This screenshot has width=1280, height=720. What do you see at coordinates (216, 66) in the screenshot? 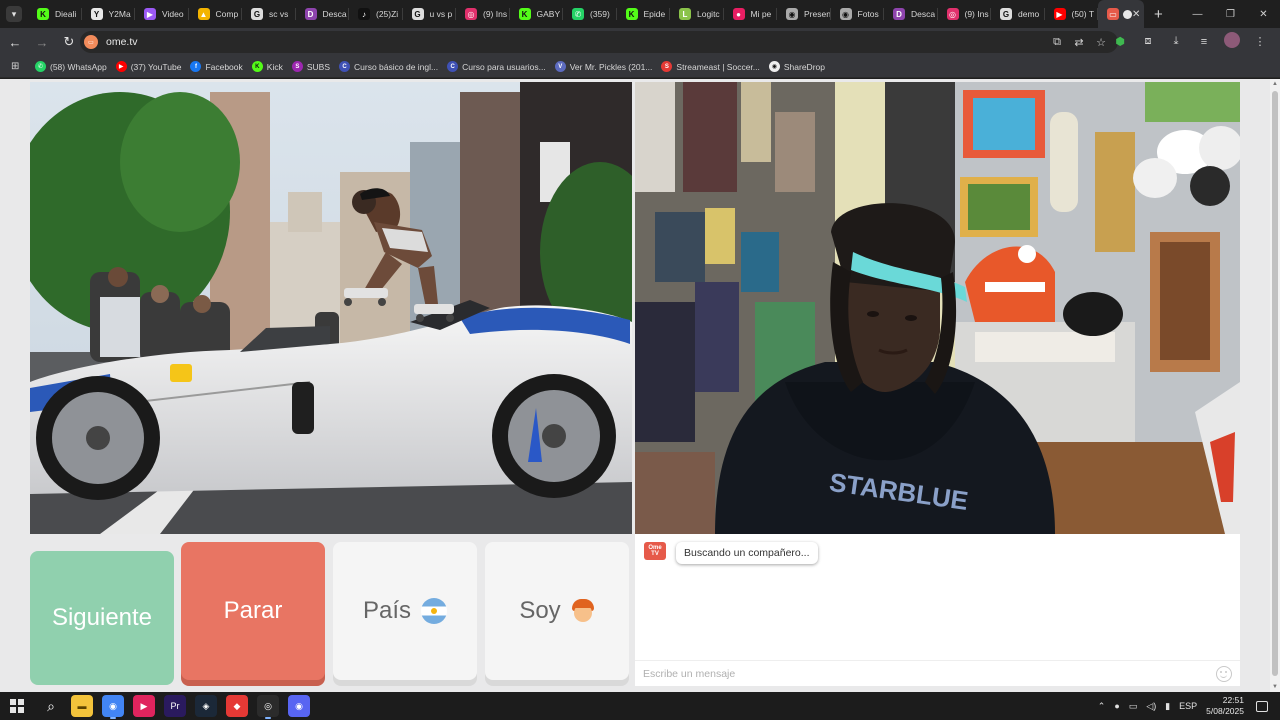
I see `bookmark-item: f Facebook` at bounding box center [216, 66].